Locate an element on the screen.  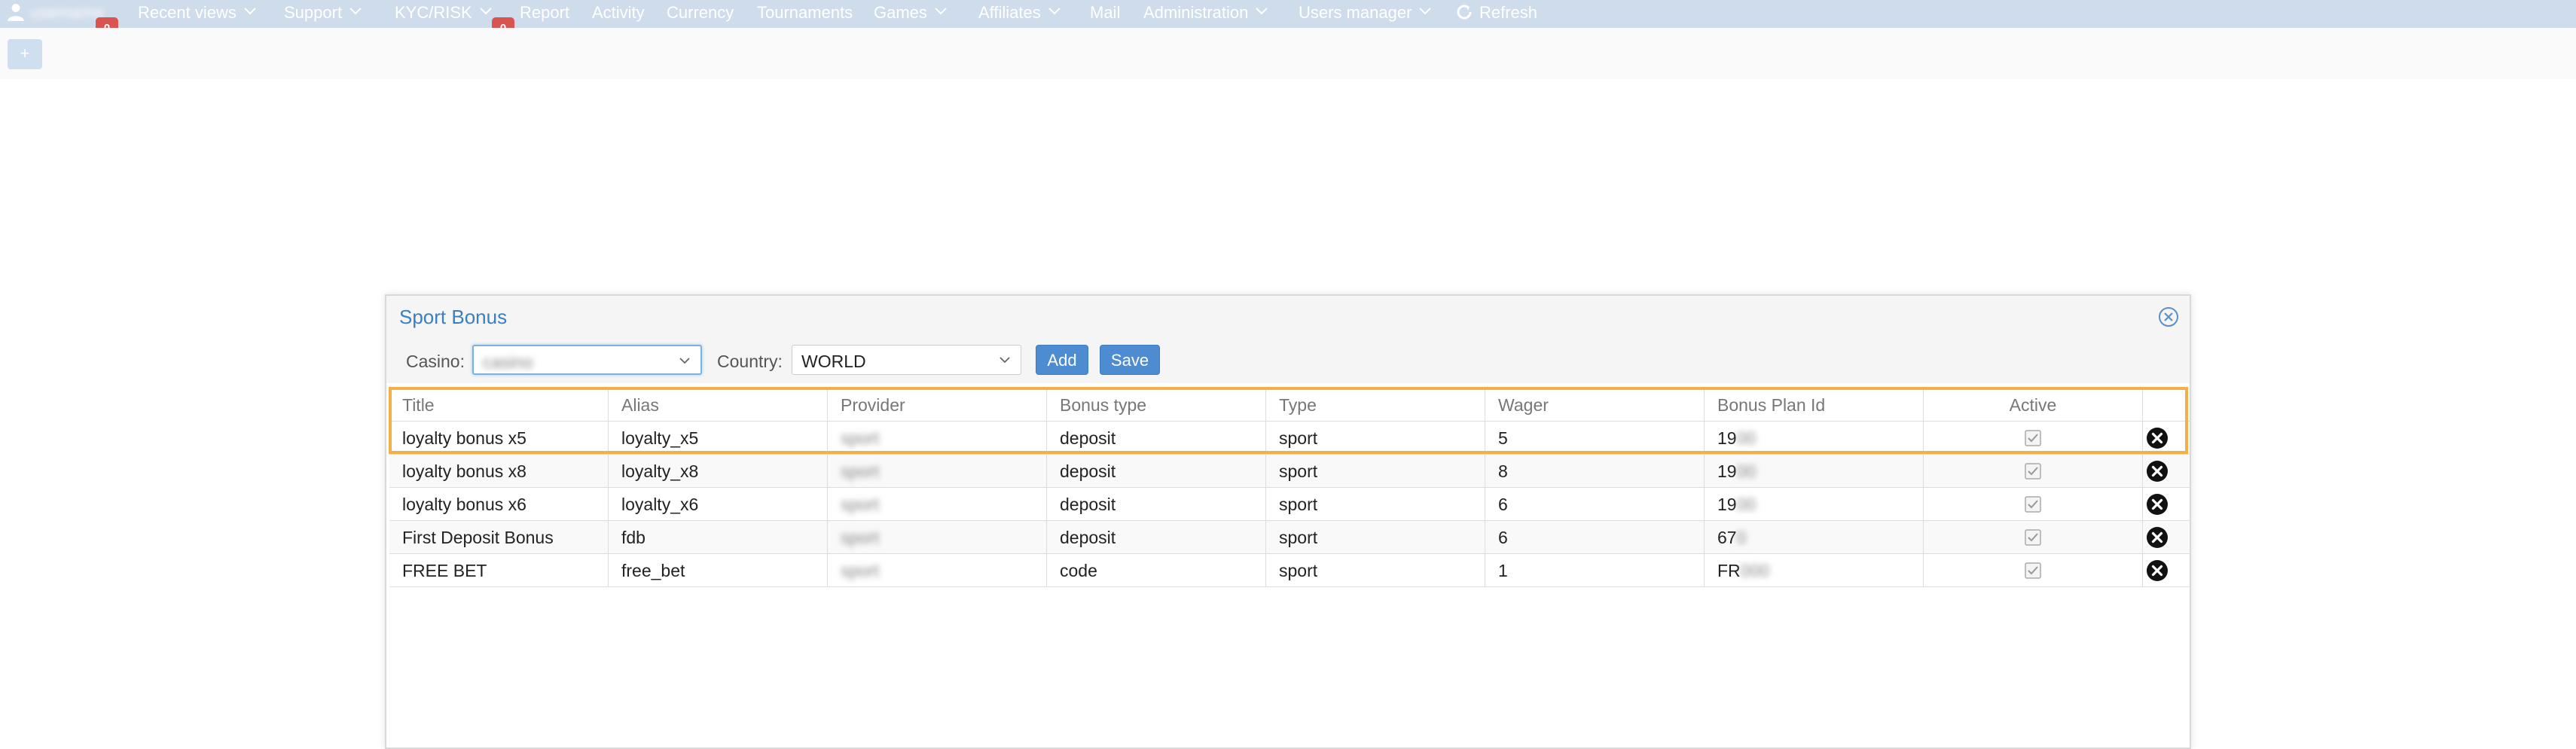
cell-alias: free_bet is located at coordinates (719, 570).